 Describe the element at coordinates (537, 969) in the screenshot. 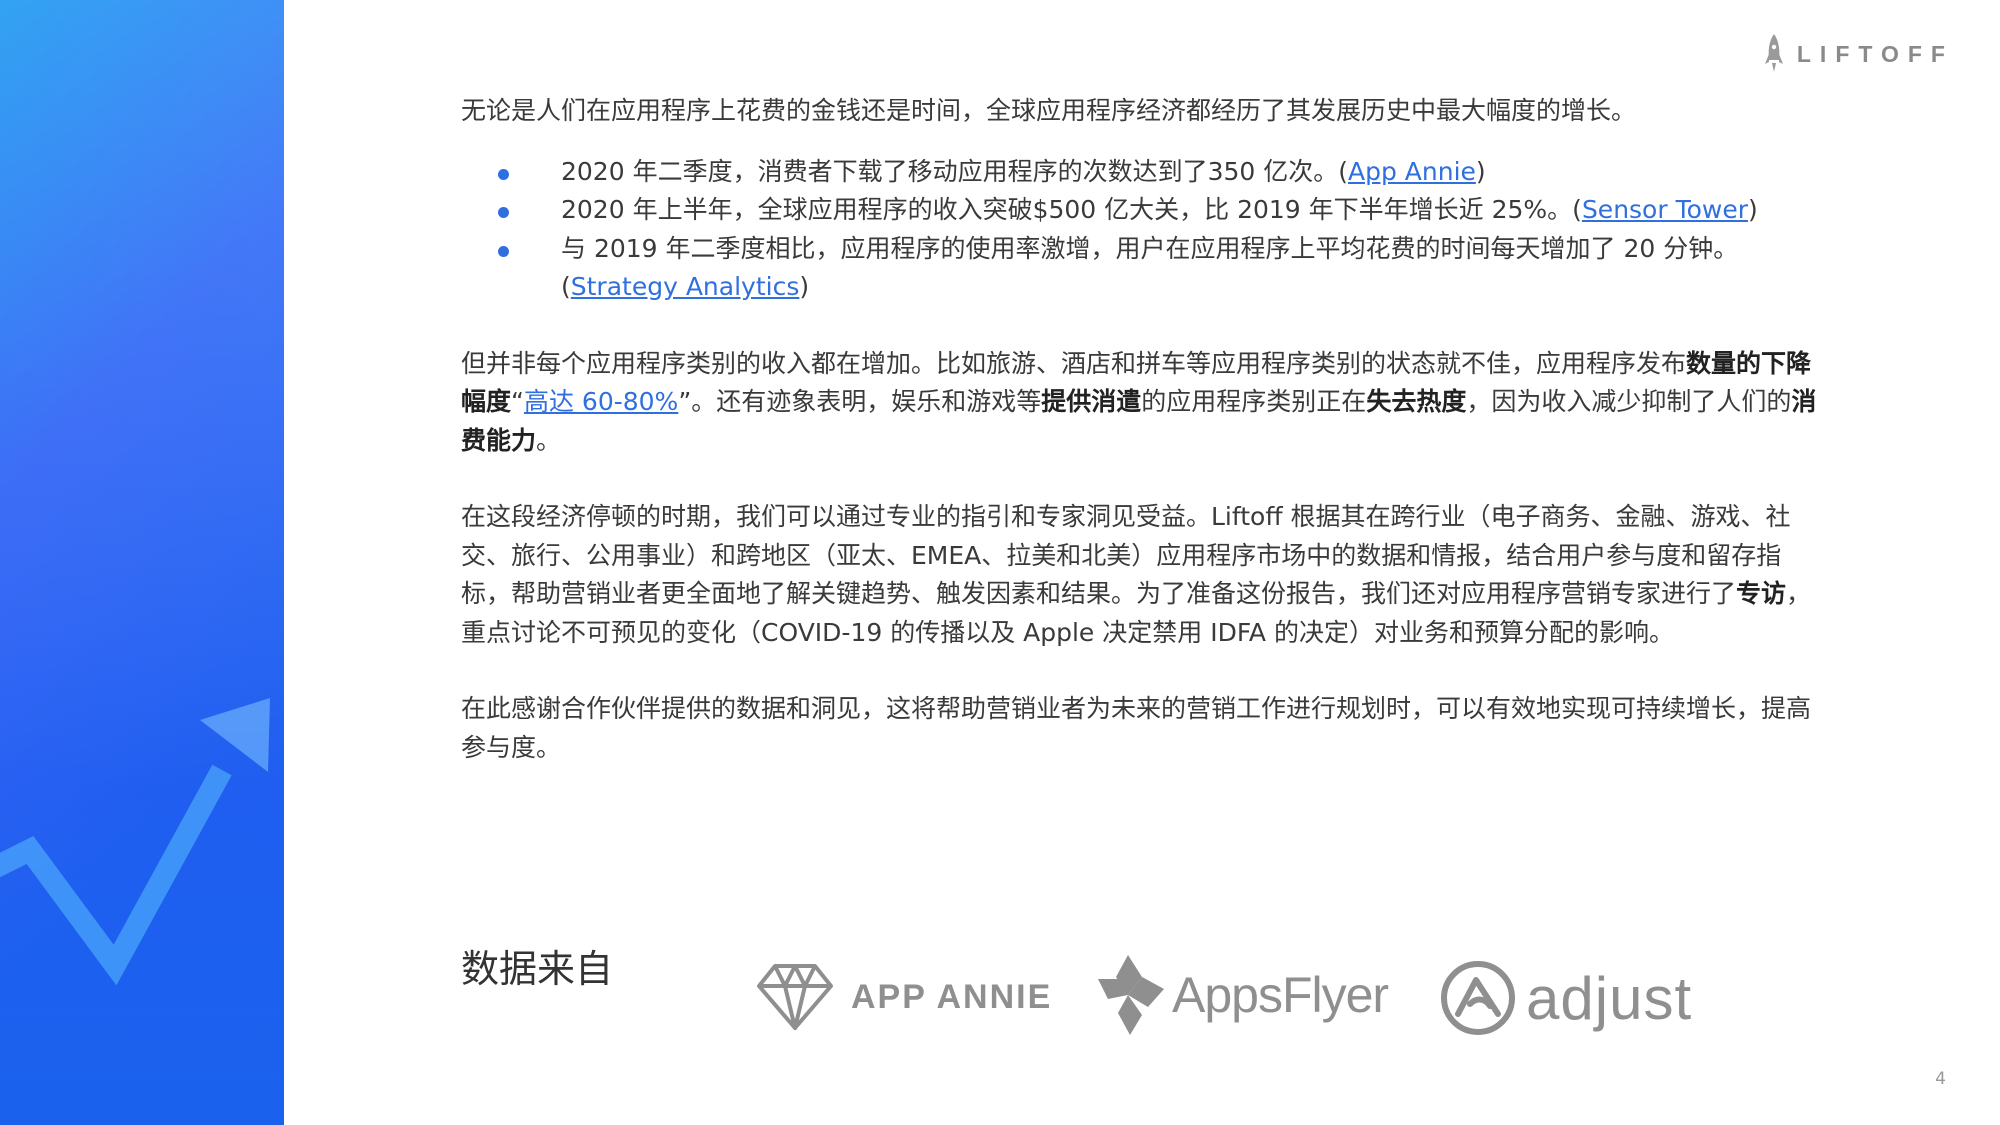

I see `sources-title: 数据来自` at that location.